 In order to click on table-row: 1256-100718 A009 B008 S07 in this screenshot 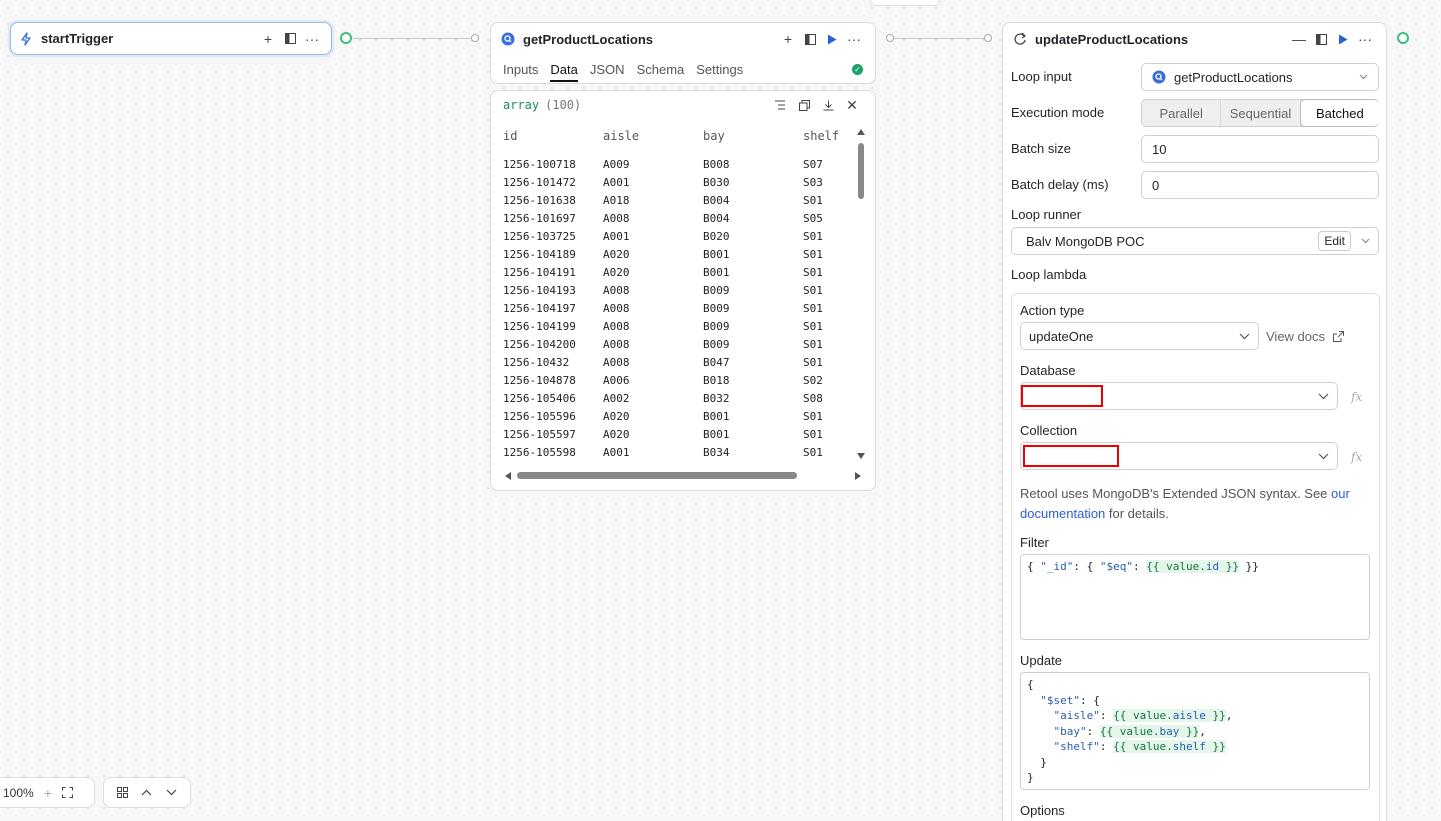, I will do `click(678, 164)`.